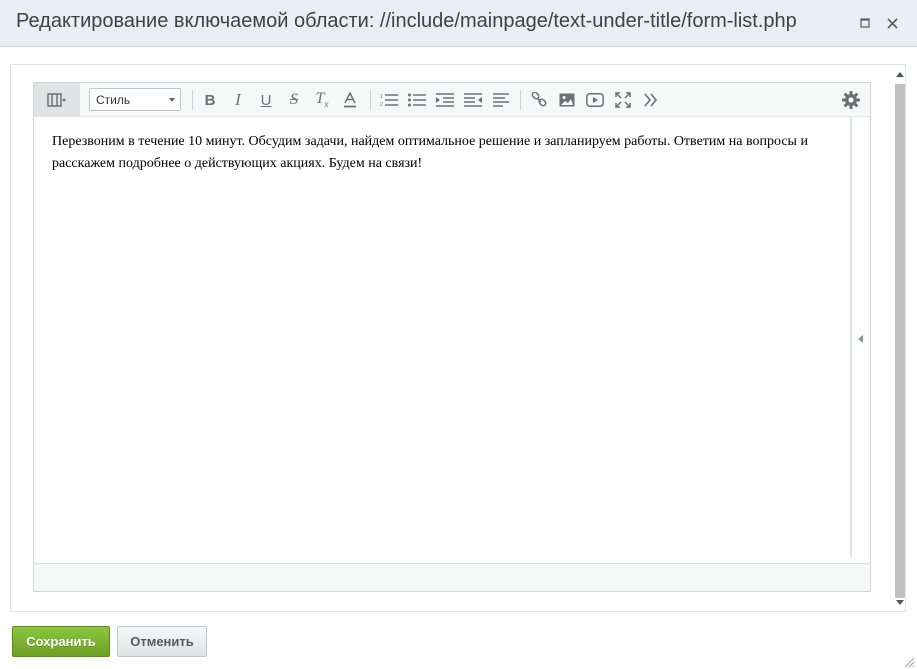 Image resolution: width=917 pixels, height=669 pixels. Describe the element at coordinates (651, 100) in the screenshot. I see `double-chevron-right-icon` at that location.